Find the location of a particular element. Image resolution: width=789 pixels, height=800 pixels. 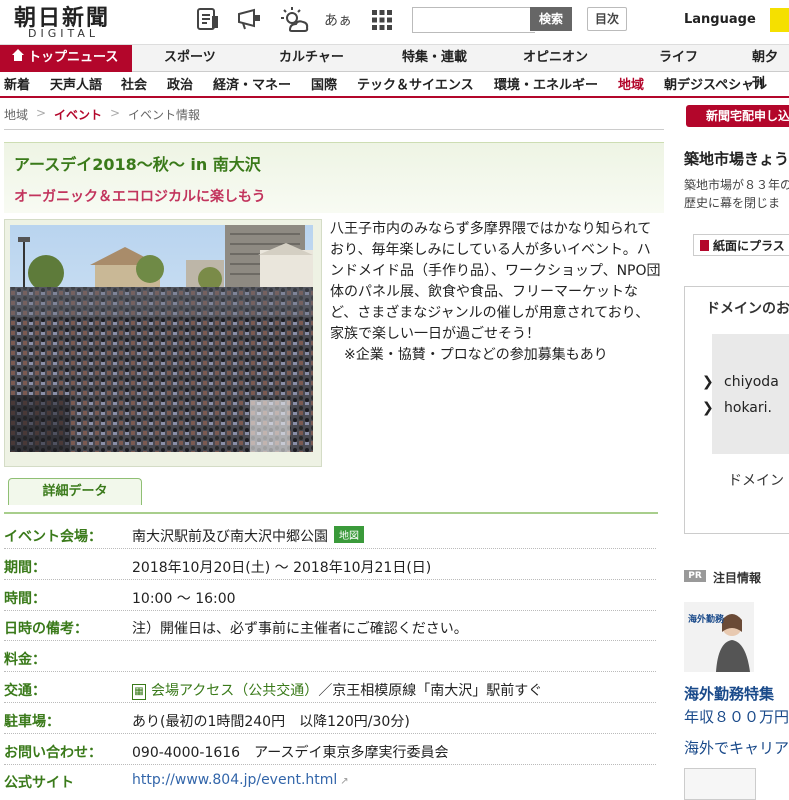

tab-underline is located at coordinates (331, 513).